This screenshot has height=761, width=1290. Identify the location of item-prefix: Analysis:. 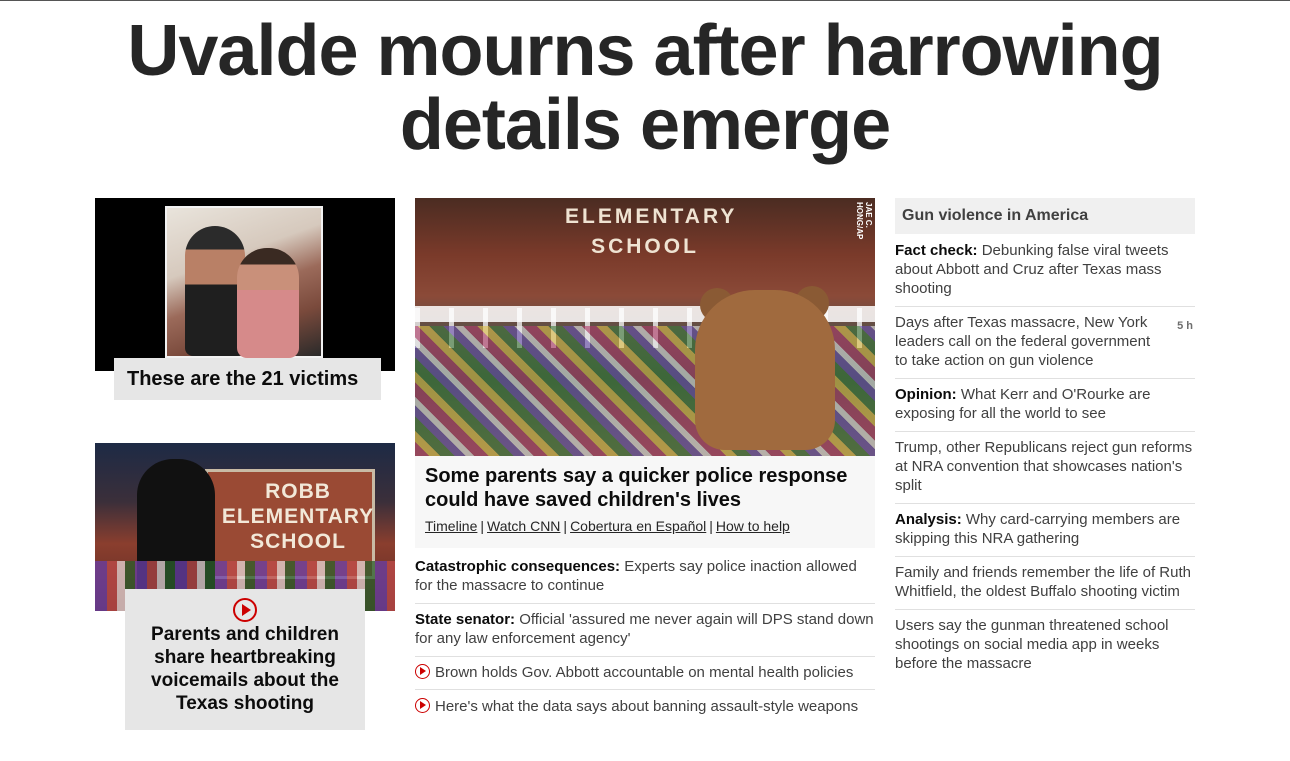
(928, 519).